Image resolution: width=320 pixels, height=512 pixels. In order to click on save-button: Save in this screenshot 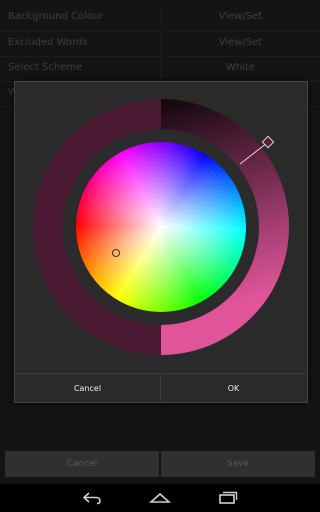, I will do `click(238, 464)`.